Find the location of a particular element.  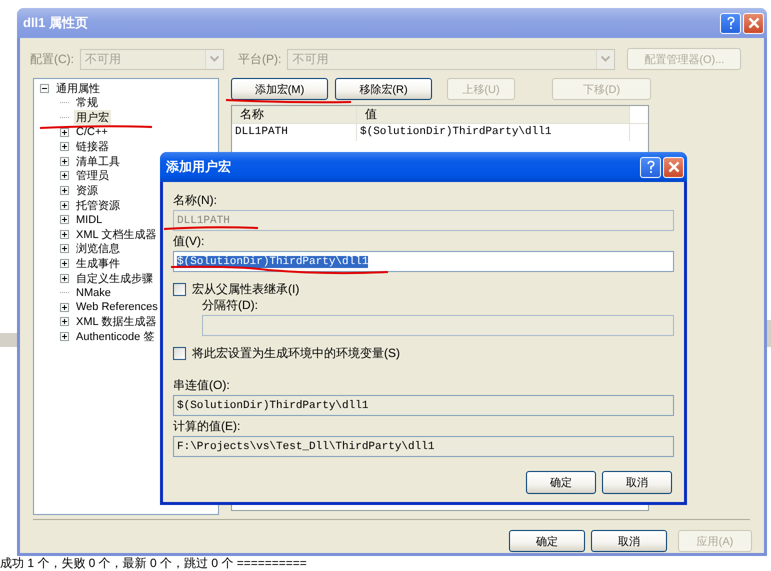

tree-item: 常规 is located at coordinates (87, 102).